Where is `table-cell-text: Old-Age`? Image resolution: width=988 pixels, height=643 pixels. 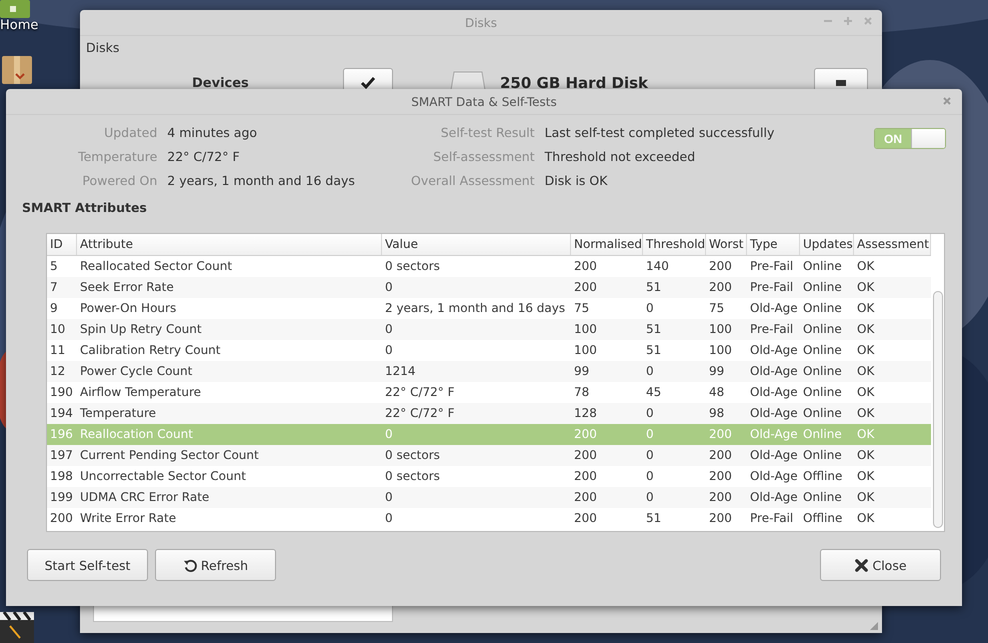
table-cell-text: Old-Age is located at coordinates (774, 497).